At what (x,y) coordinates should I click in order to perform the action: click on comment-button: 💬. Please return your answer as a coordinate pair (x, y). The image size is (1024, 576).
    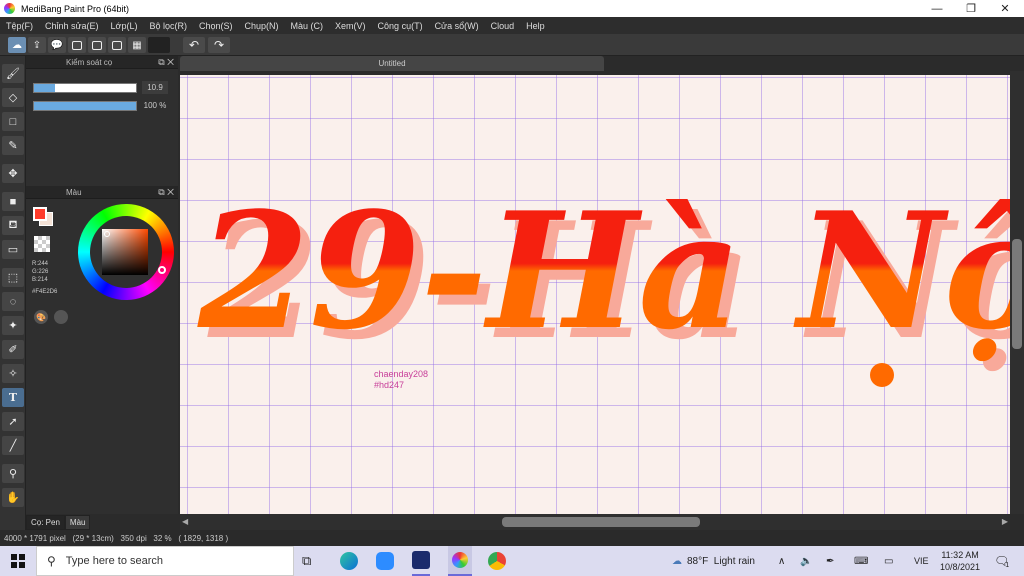
    Looking at the image, I should click on (57, 45).